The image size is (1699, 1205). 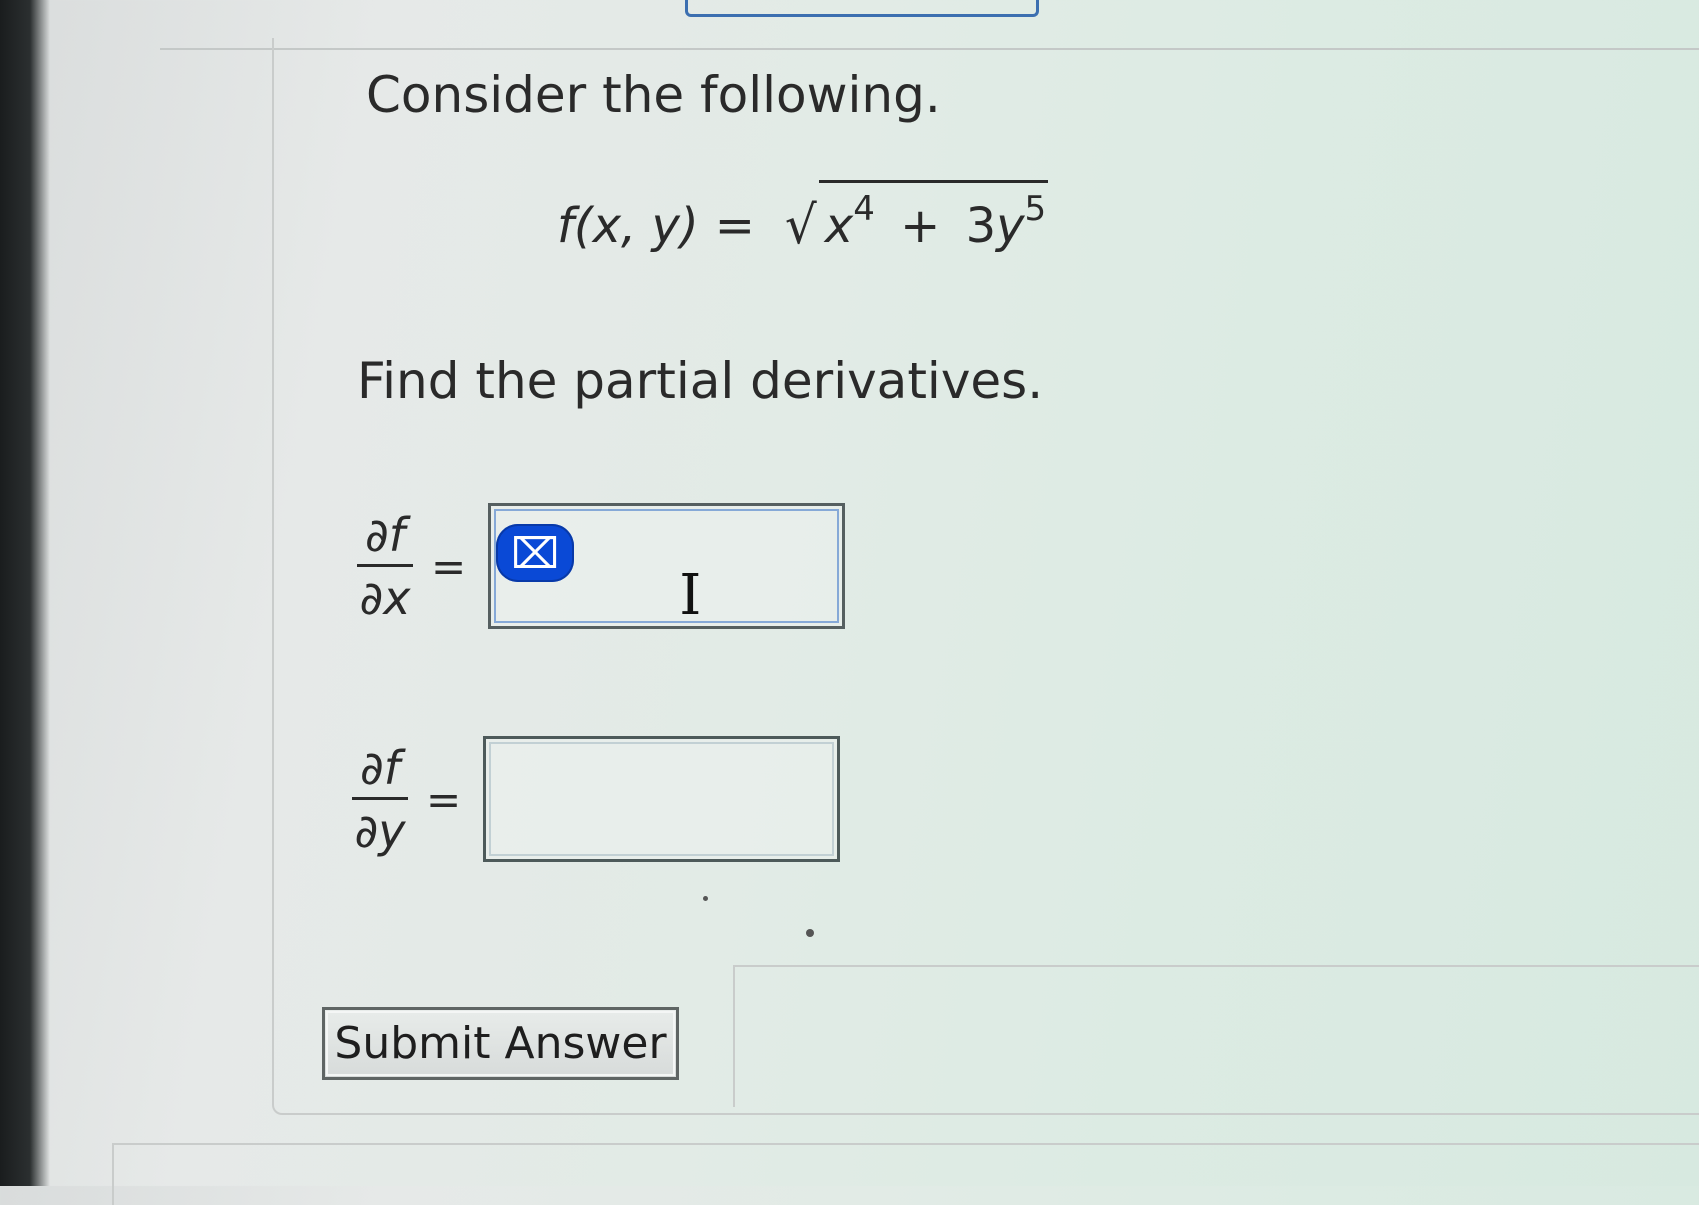 What do you see at coordinates (690, 595) in the screenshot?
I see `text-cursor-icon: I` at bounding box center [690, 595].